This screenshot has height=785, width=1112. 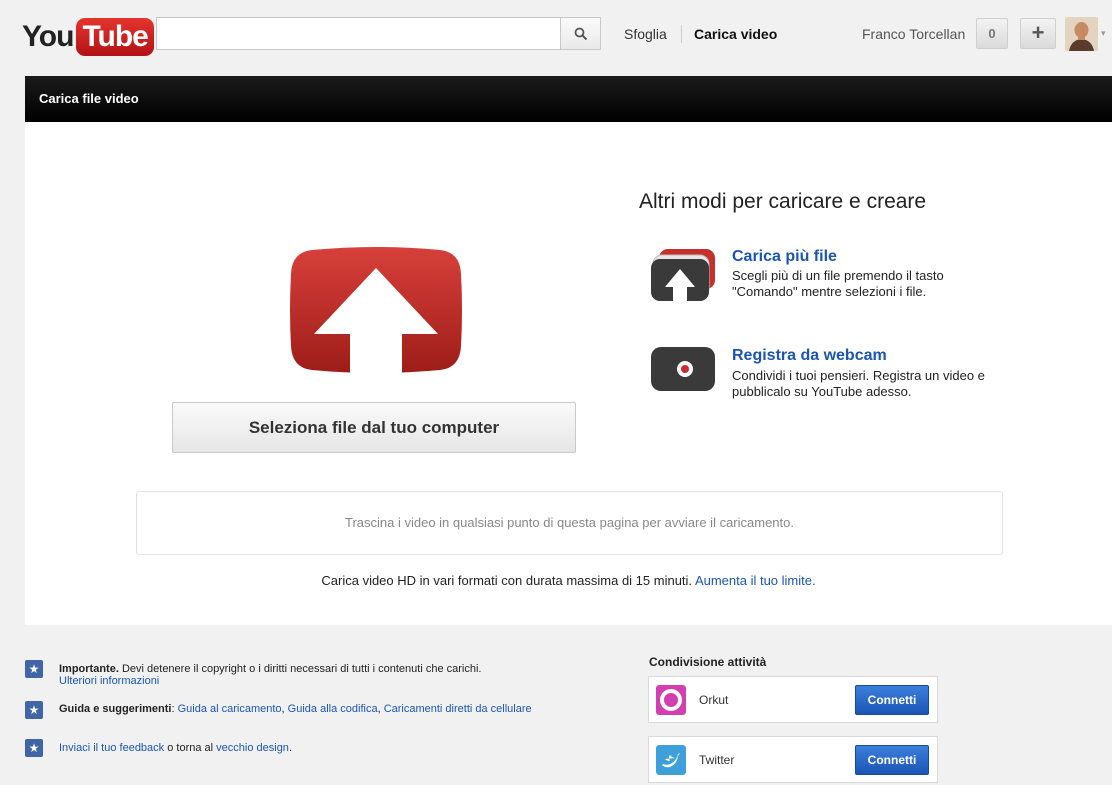 What do you see at coordinates (230, 709) in the screenshot?
I see `upload-guide-link: Guida al caricamento` at bounding box center [230, 709].